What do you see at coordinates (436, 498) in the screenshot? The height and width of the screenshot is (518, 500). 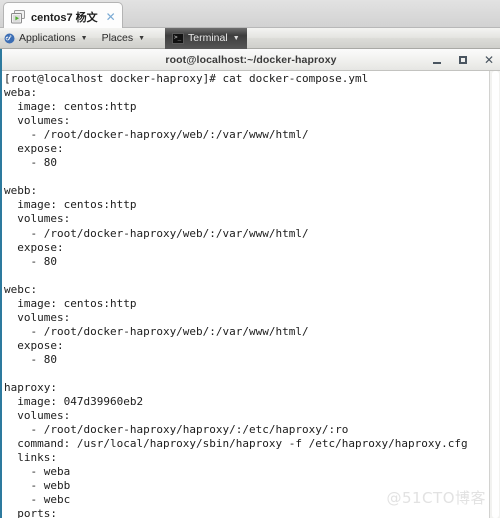 I see `watermark: @51CTO博客` at bounding box center [436, 498].